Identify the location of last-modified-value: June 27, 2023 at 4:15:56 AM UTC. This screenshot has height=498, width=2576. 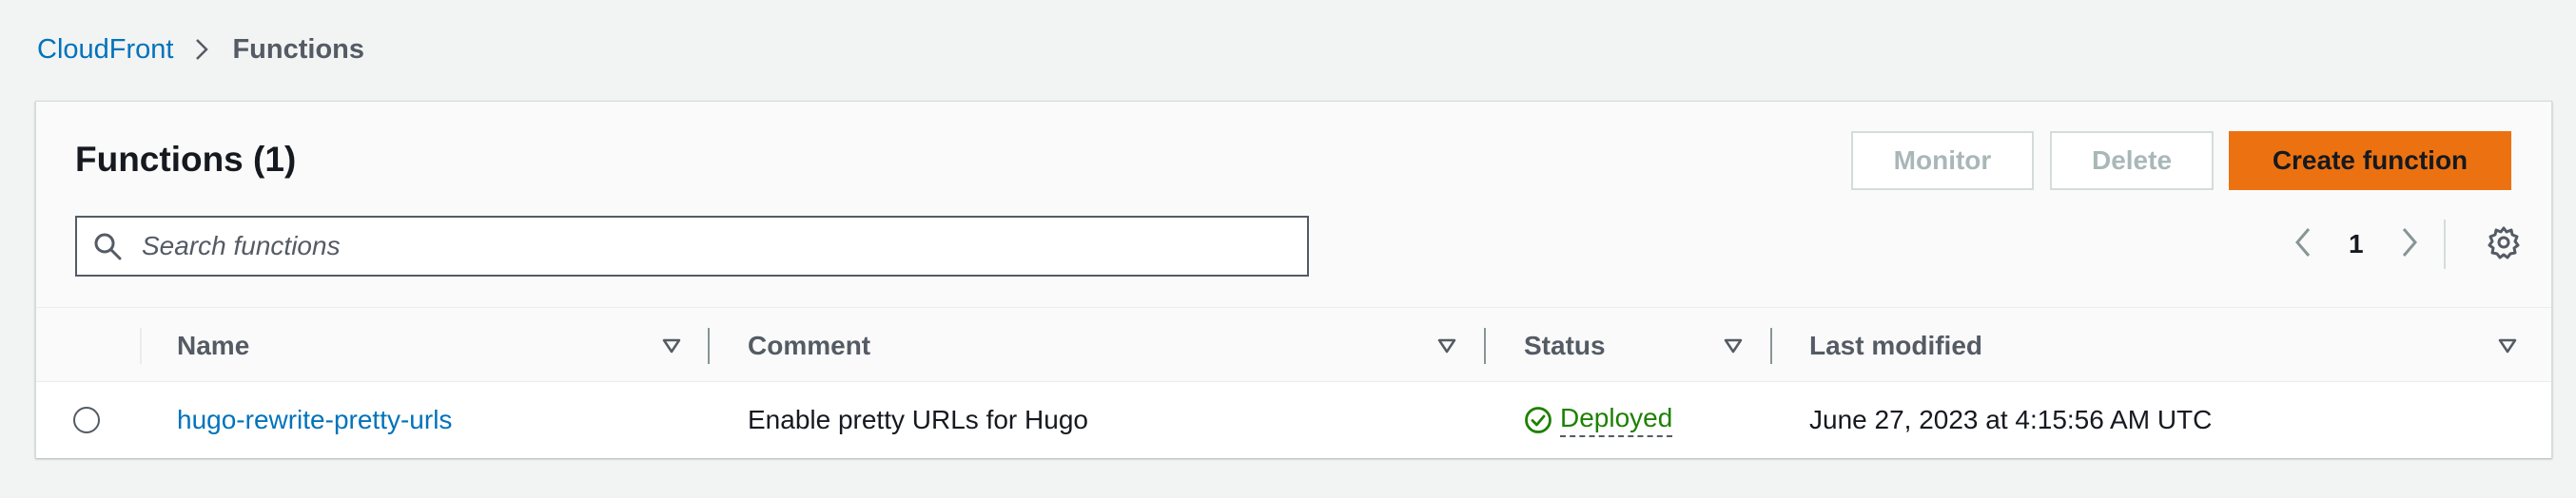
(2011, 419).